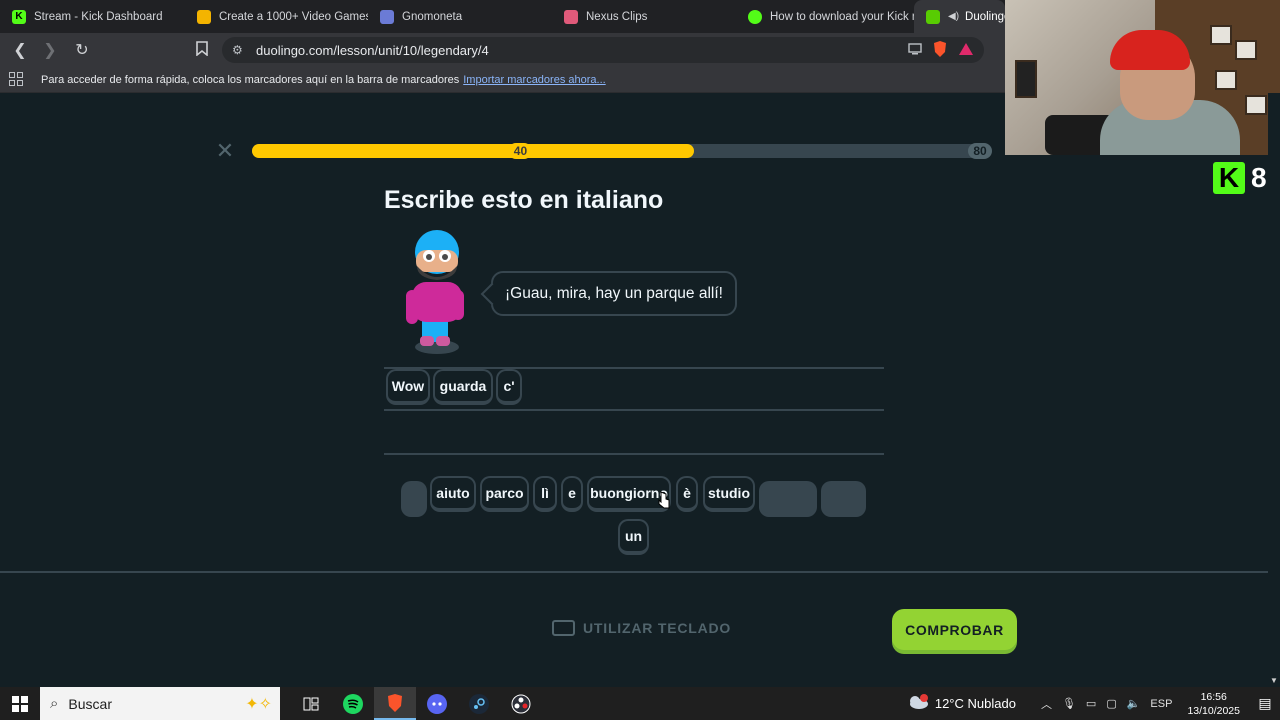 This screenshot has height=720, width=1280. I want to click on progress-max-label: 80, so click(980, 151).